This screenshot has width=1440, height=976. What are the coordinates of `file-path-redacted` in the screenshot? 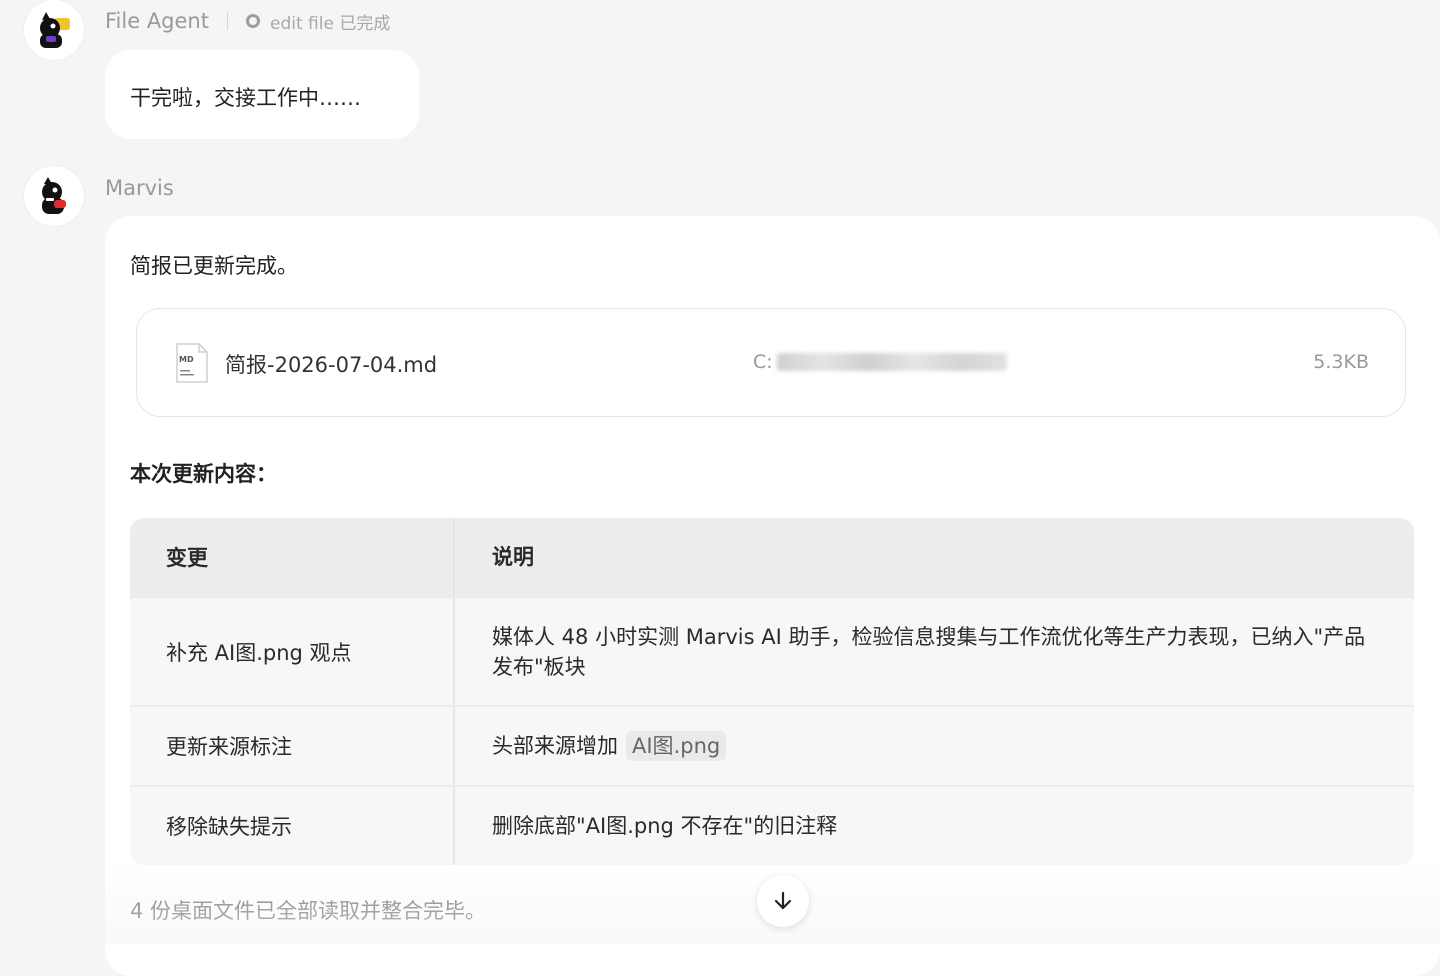 It's located at (891, 362).